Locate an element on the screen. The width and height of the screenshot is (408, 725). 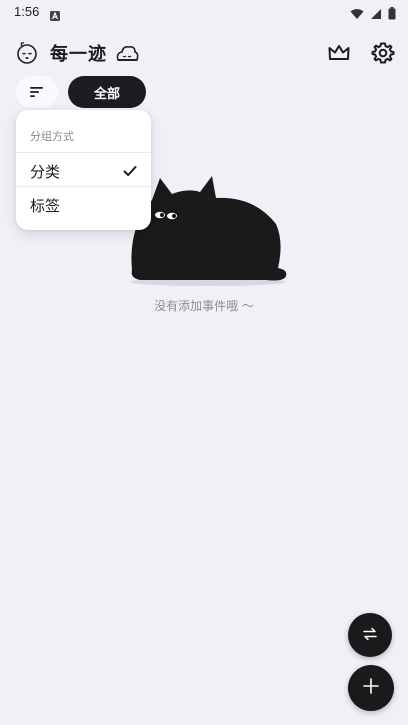
menu-item-label: 分类 is located at coordinates (45, 172).